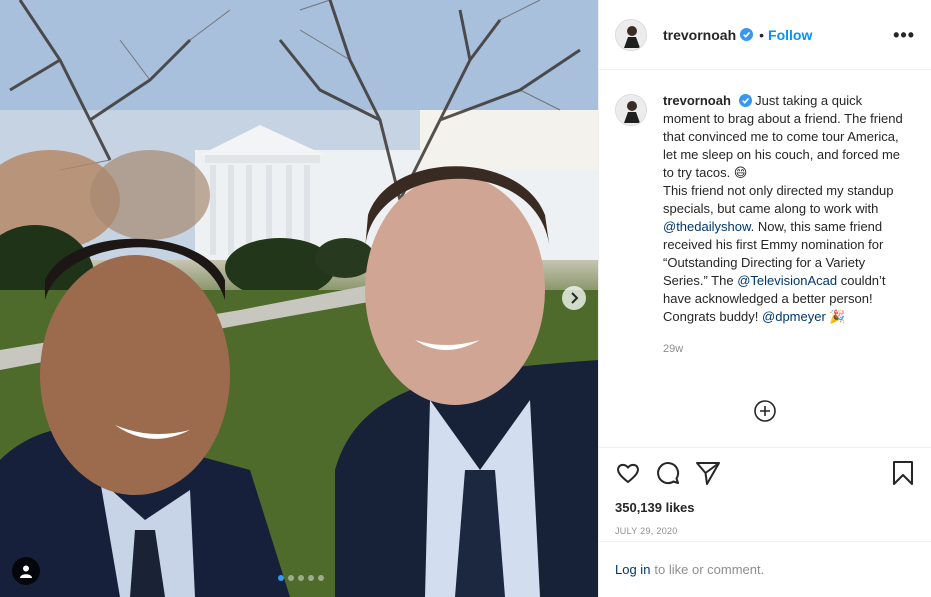  Describe the element at coordinates (708, 473) in the screenshot. I see `share-icon` at that location.